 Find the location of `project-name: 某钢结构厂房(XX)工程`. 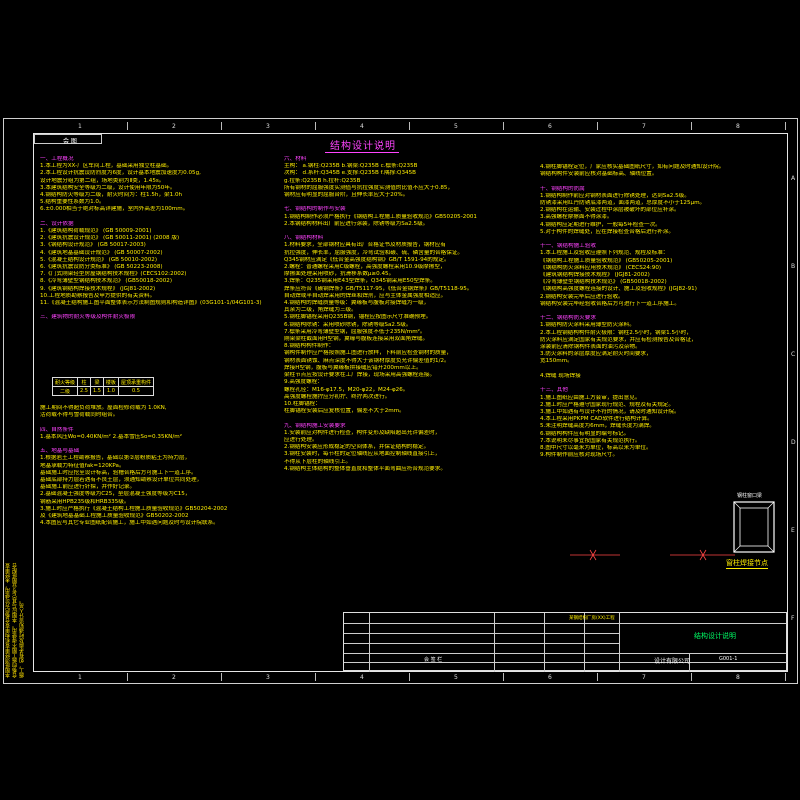

project-name: 某钢结构厂房(XX)工程 is located at coordinates (592, 618).